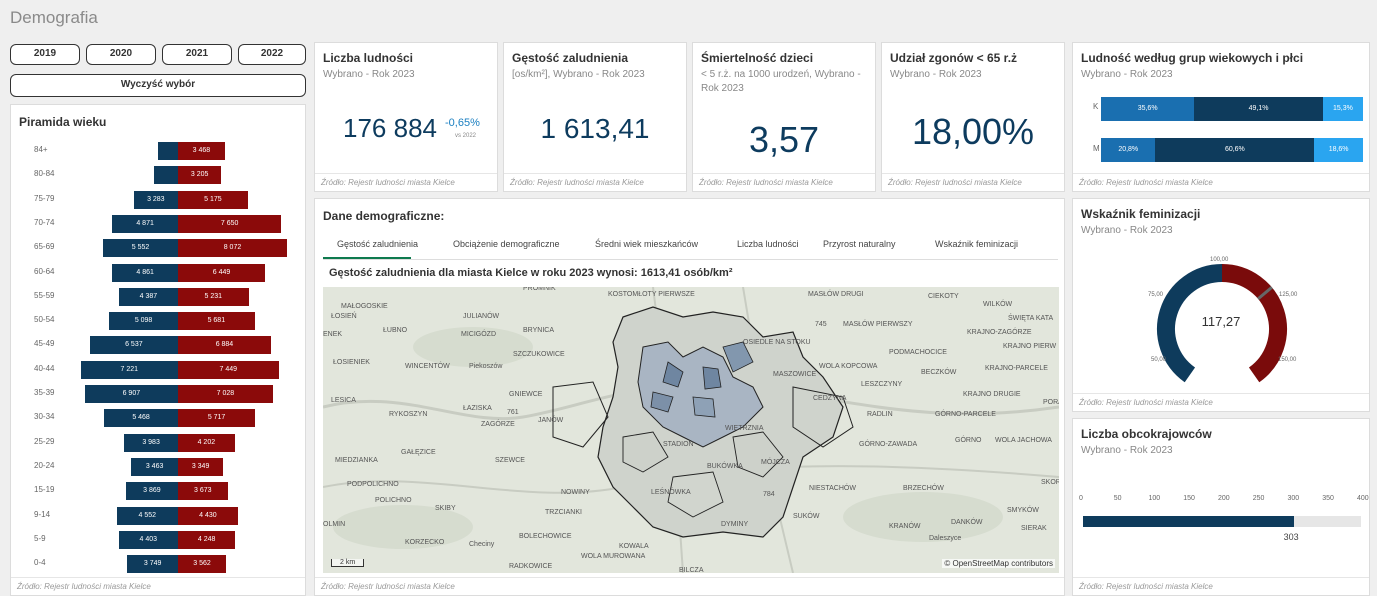  What do you see at coordinates (1287, 360) in the screenshot?
I see `gauge-label-150: 150,00` at bounding box center [1287, 360].